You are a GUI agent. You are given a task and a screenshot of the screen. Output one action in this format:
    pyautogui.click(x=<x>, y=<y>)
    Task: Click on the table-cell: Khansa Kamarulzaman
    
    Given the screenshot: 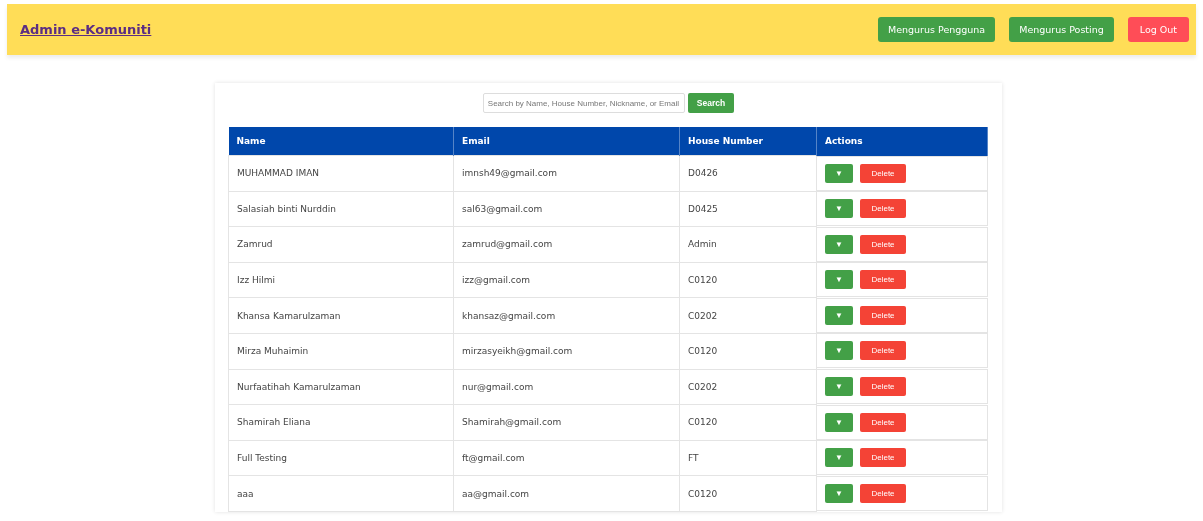 What is the action you would take?
    pyautogui.click(x=341, y=315)
    